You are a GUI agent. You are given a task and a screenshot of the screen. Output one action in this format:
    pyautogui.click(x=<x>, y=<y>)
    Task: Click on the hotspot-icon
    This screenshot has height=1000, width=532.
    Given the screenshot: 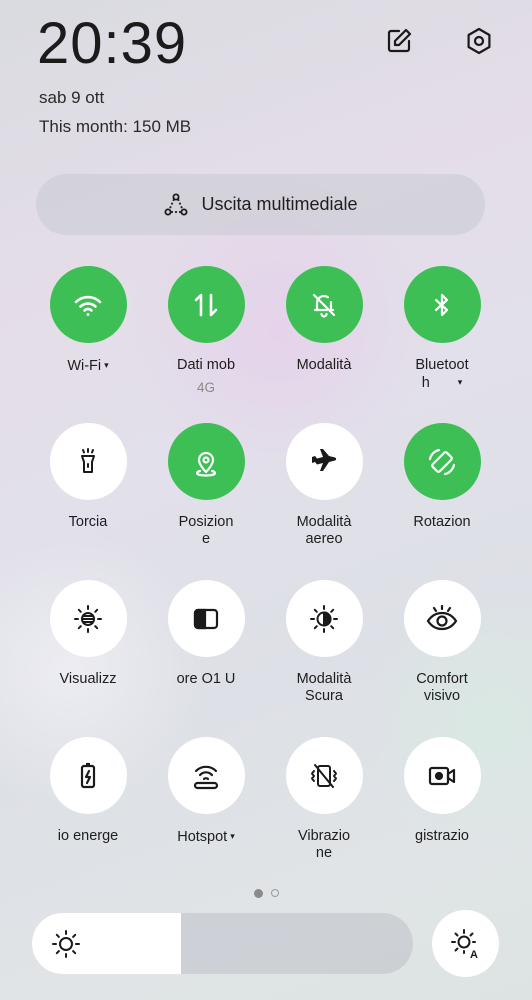 What is the action you would take?
    pyautogui.click(x=206, y=776)
    